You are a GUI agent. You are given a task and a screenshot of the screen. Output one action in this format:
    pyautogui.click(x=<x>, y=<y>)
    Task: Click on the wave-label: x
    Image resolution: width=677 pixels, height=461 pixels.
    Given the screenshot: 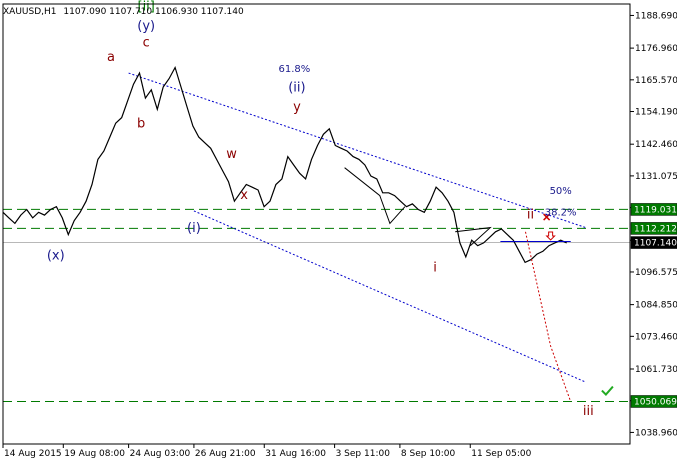 What is the action you would take?
    pyautogui.click(x=244, y=195)
    